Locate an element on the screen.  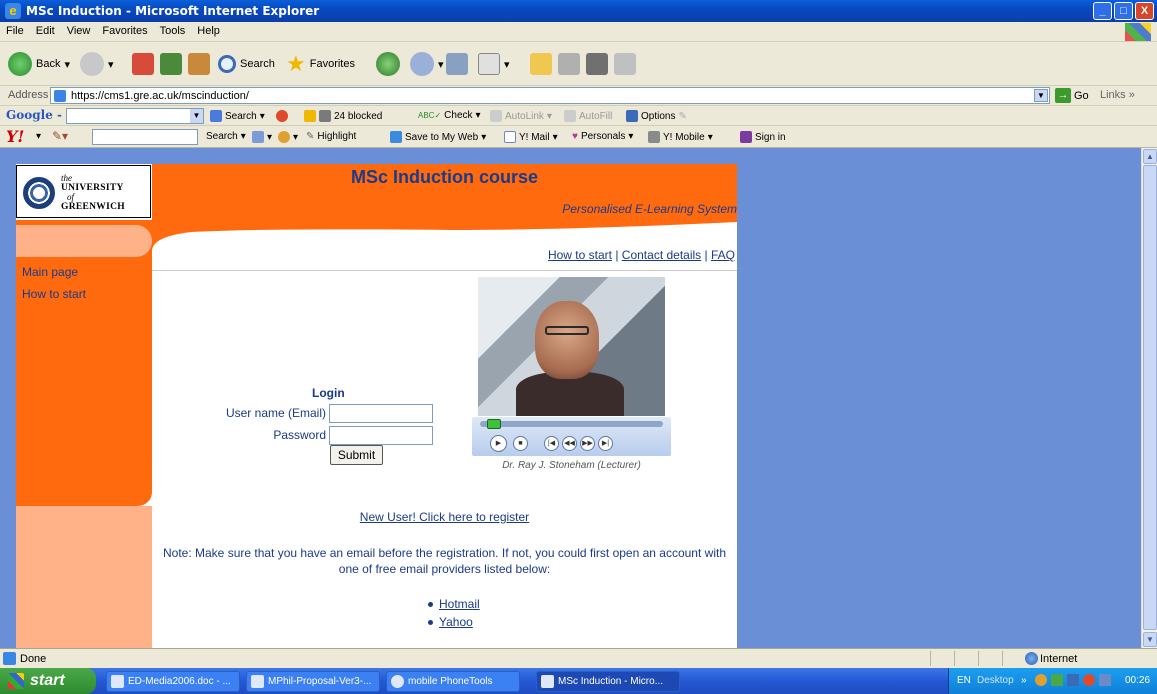
sidebar-item-how-to-start: How to start is located at coordinates (54, 294).